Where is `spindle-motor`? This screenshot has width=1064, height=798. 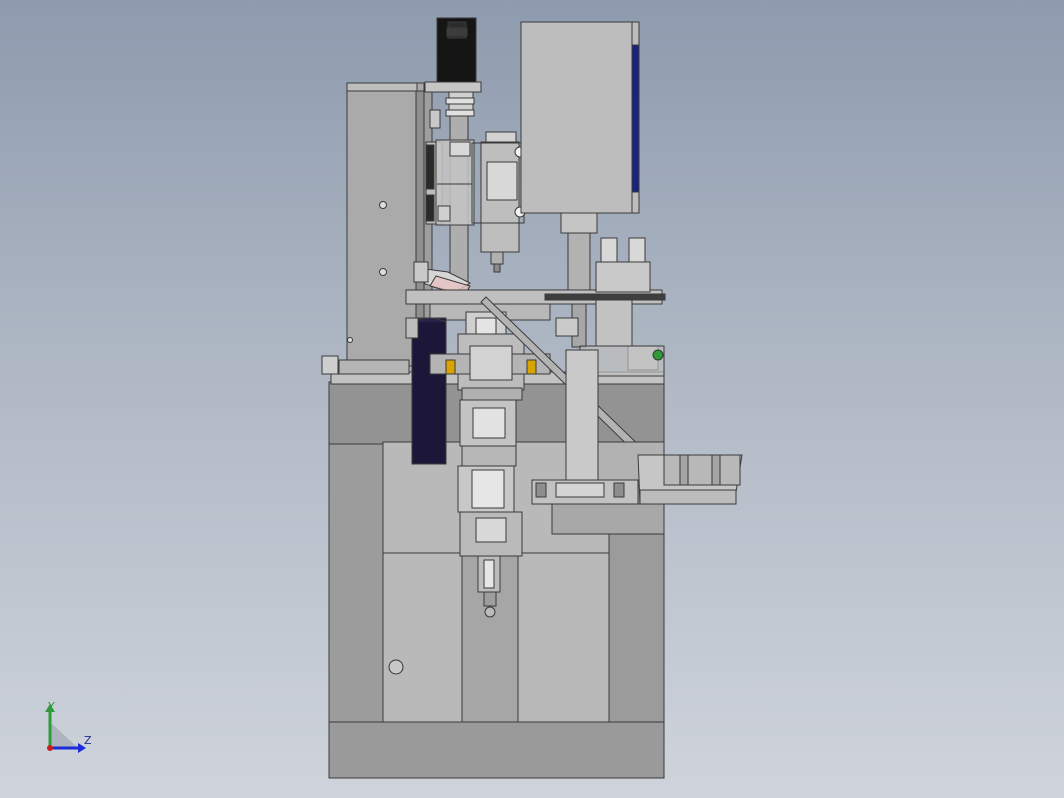
spindle-motor is located at coordinates (498, 202).